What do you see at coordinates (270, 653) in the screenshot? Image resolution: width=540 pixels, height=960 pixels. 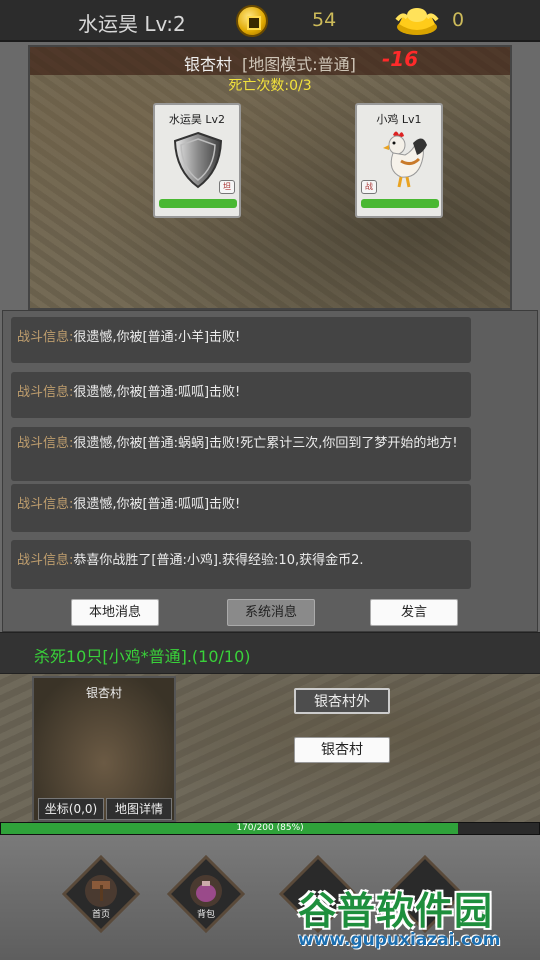 I see `quest-bar: 杀死10只[小鸡*普通].(10/10)` at bounding box center [270, 653].